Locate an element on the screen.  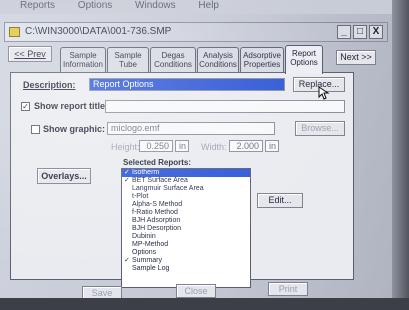
menu-reports: Reports is located at coordinates (37, 5).